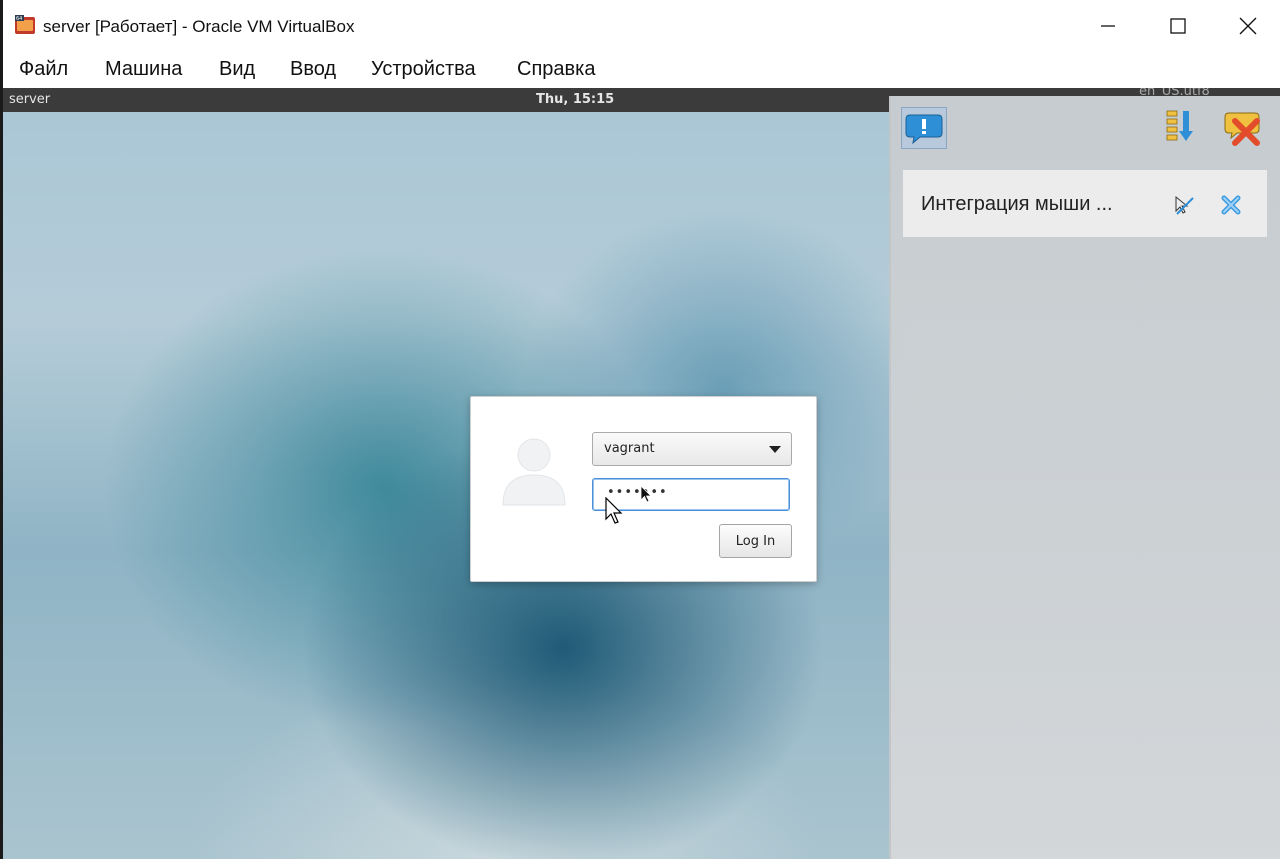  Describe the element at coordinates (692, 449) in the screenshot. I see `user-select: vagrant` at that location.